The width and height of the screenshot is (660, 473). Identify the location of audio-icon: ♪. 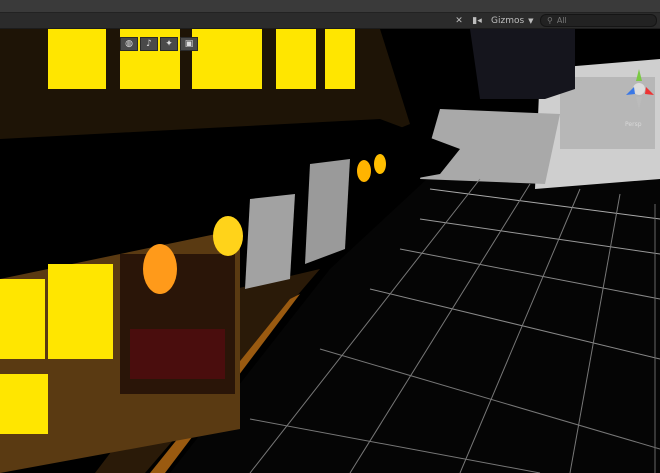
(149, 44).